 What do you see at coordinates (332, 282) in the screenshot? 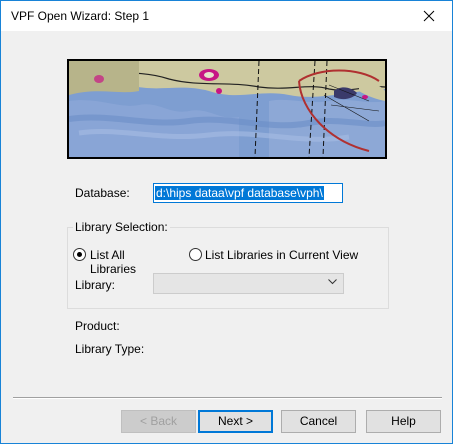
I see `chevron-down-icon` at bounding box center [332, 282].